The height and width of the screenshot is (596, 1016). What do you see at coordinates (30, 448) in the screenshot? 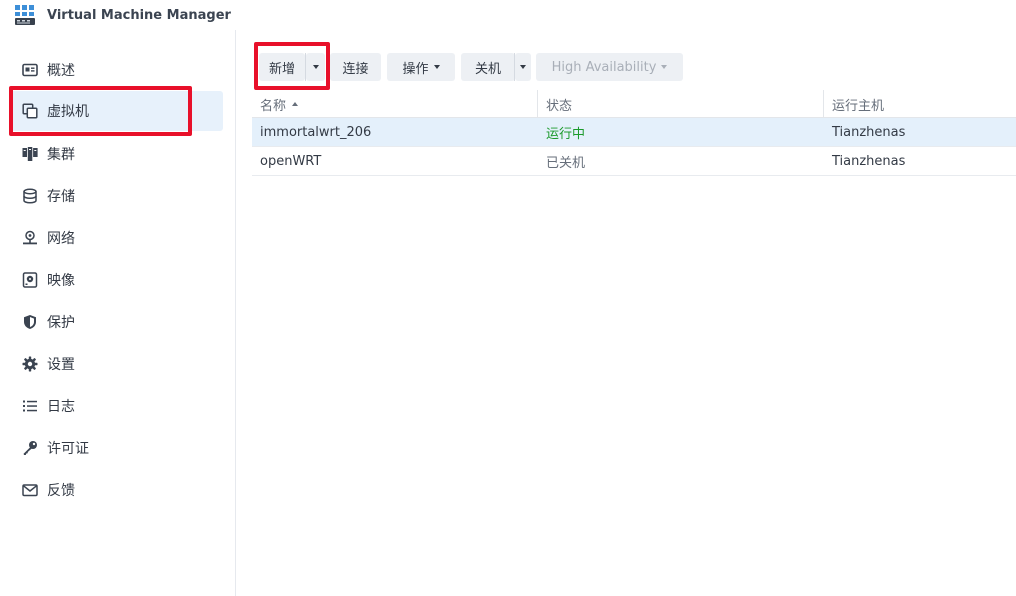
I see `key-icon` at bounding box center [30, 448].